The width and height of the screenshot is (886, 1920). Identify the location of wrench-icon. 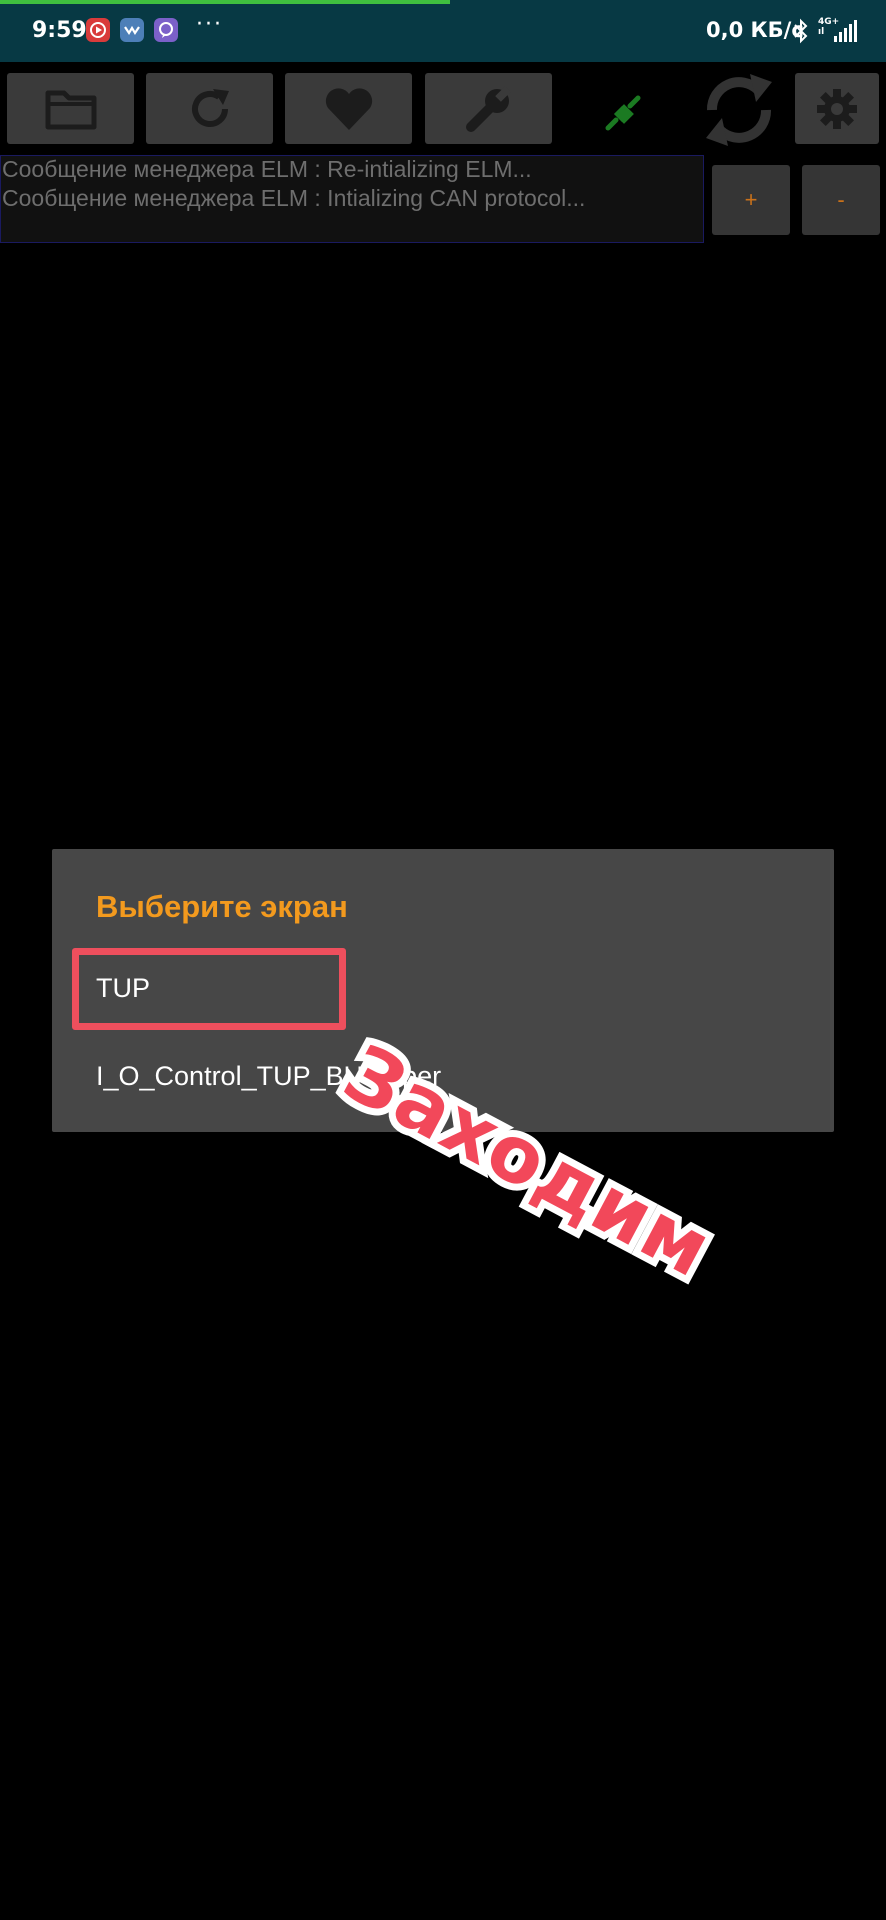
(488, 108).